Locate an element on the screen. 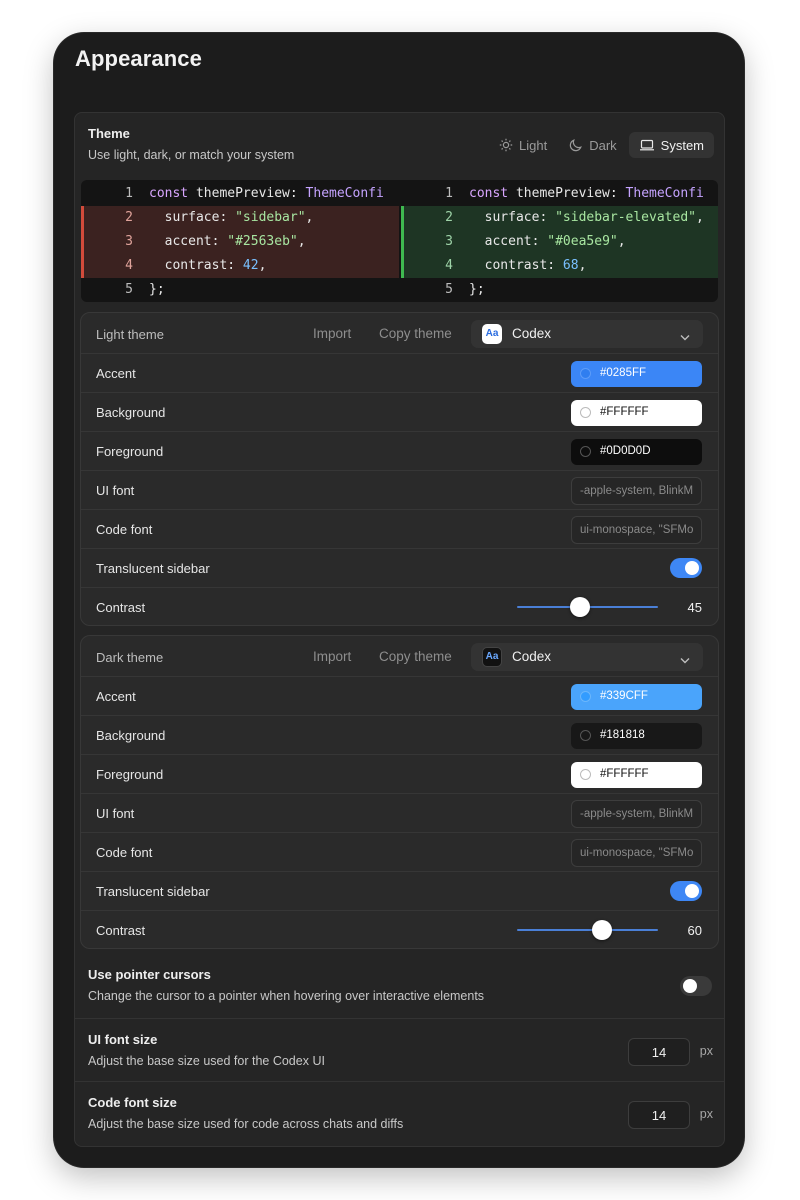  light-code-font-label: Code font is located at coordinates (124, 529).